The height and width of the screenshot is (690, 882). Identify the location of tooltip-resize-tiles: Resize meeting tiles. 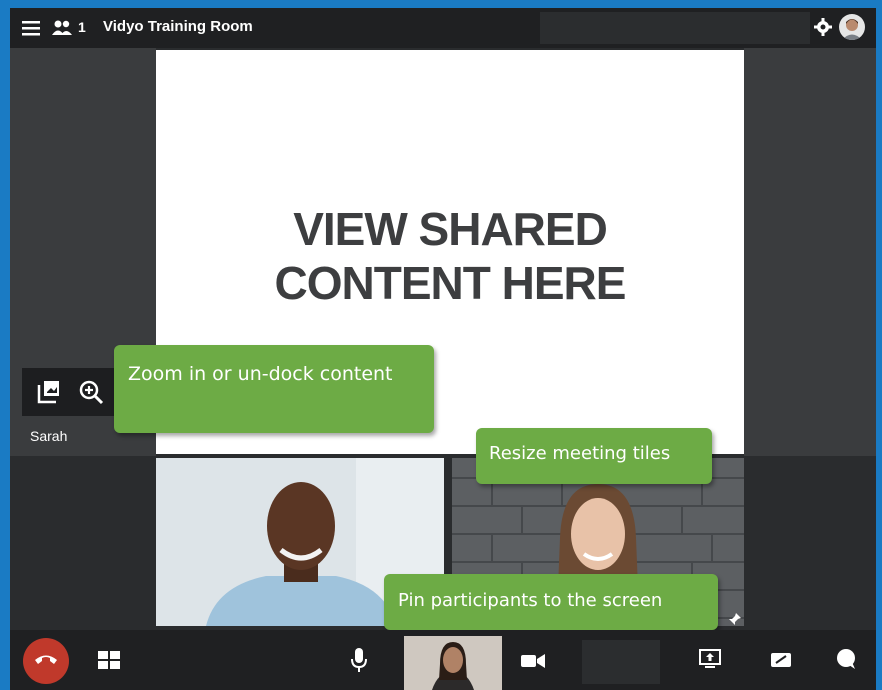
(594, 456).